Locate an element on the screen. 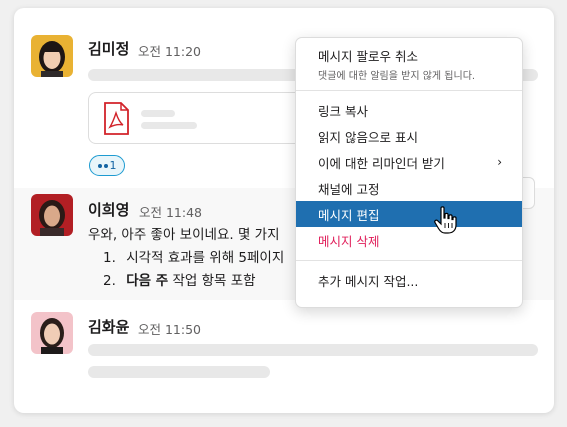 The image size is (567, 427). list-item: 2. 다음 주 작업 항목 포함 is located at coordinates (179, 279).